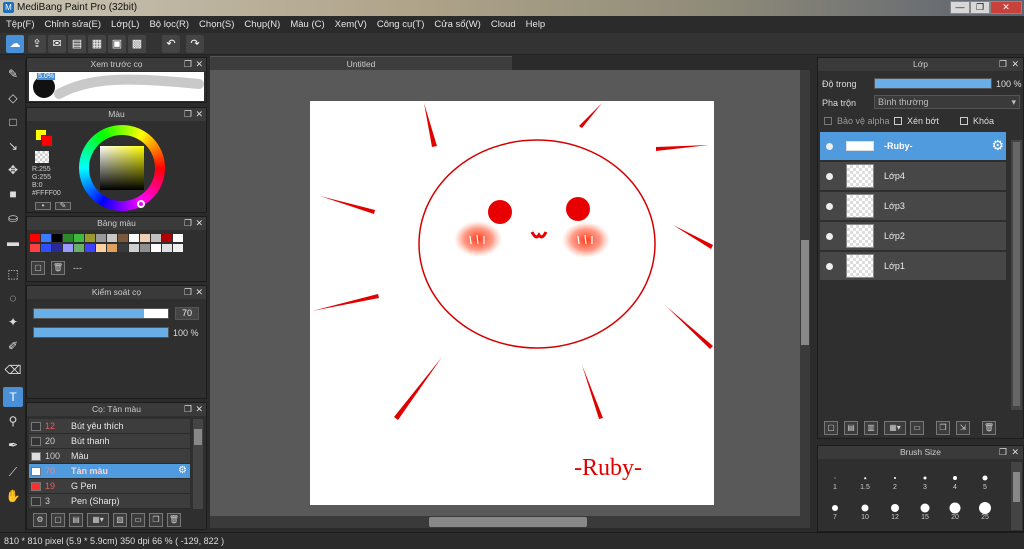 Image resolution: width=1024 pixels, height=549 pixels. Describe the element at coordinates (898, 121) in the screenshot. I see `clipping-checkbox` at that location.